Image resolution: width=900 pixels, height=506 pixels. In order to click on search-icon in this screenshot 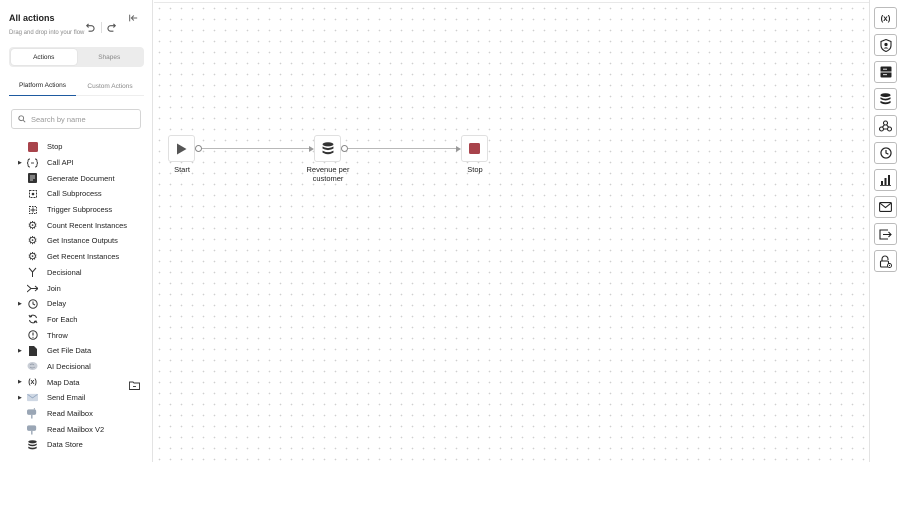, I will do `click(22, 119)`.